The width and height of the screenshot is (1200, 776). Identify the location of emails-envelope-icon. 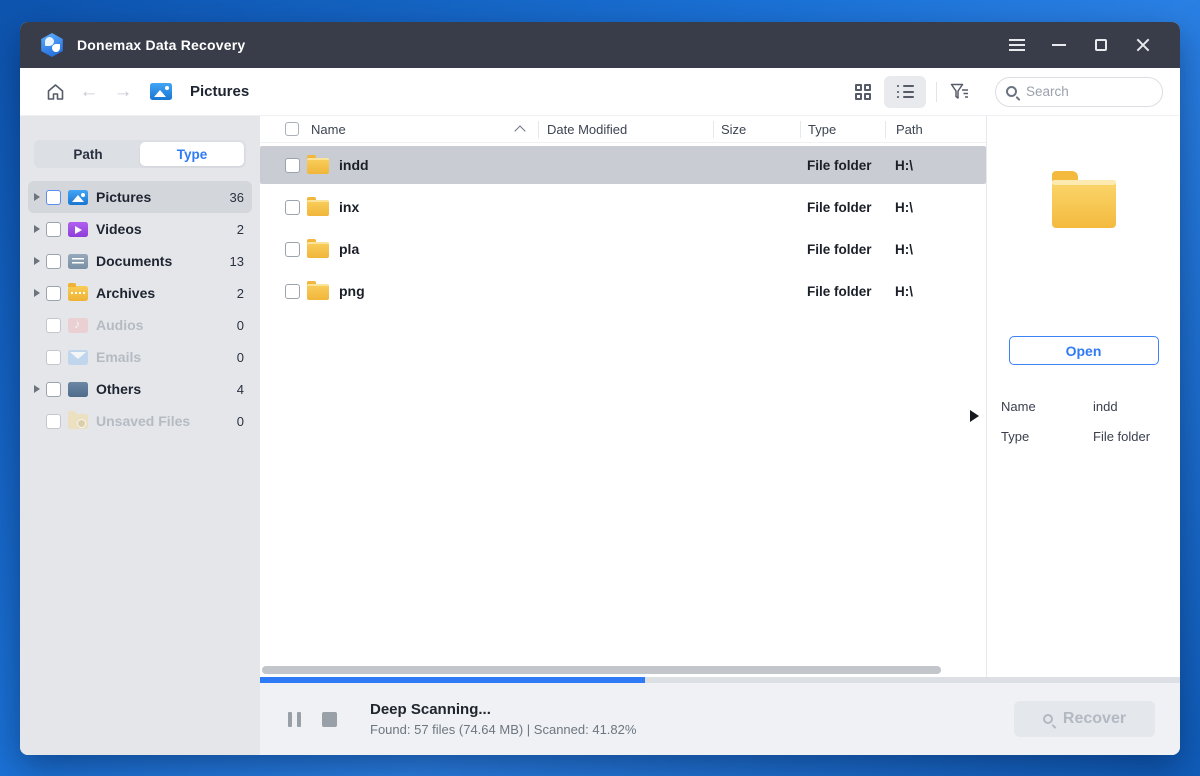
(78, 357).